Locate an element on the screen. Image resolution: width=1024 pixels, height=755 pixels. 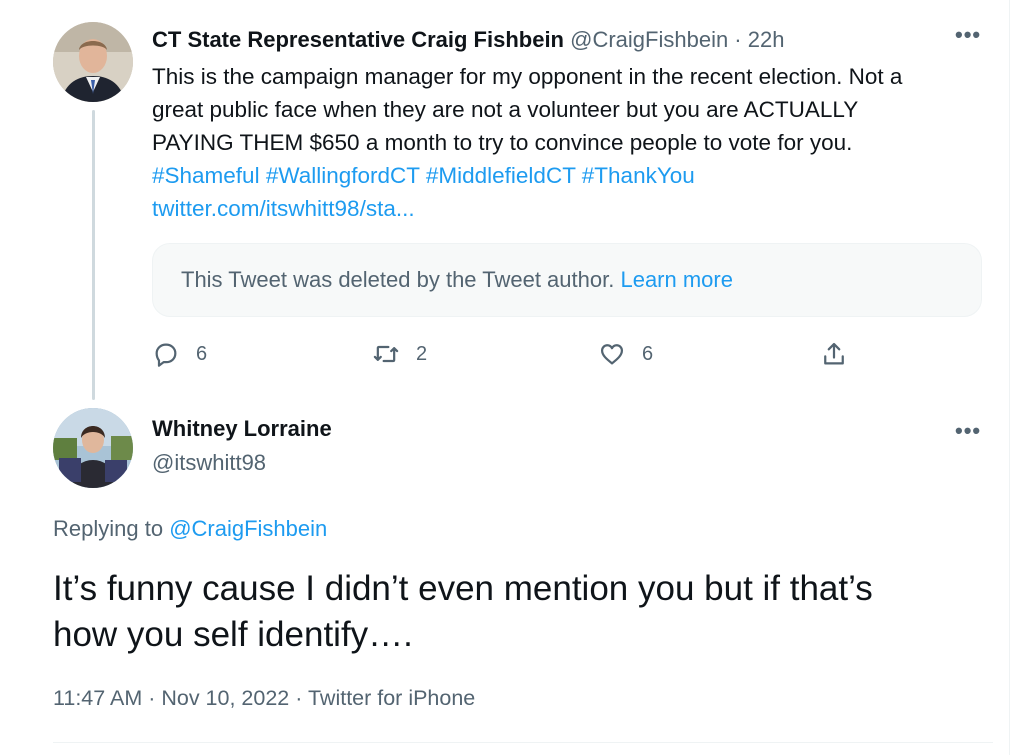
avatar-craig-fishbein is located at coordinates (93, 62).